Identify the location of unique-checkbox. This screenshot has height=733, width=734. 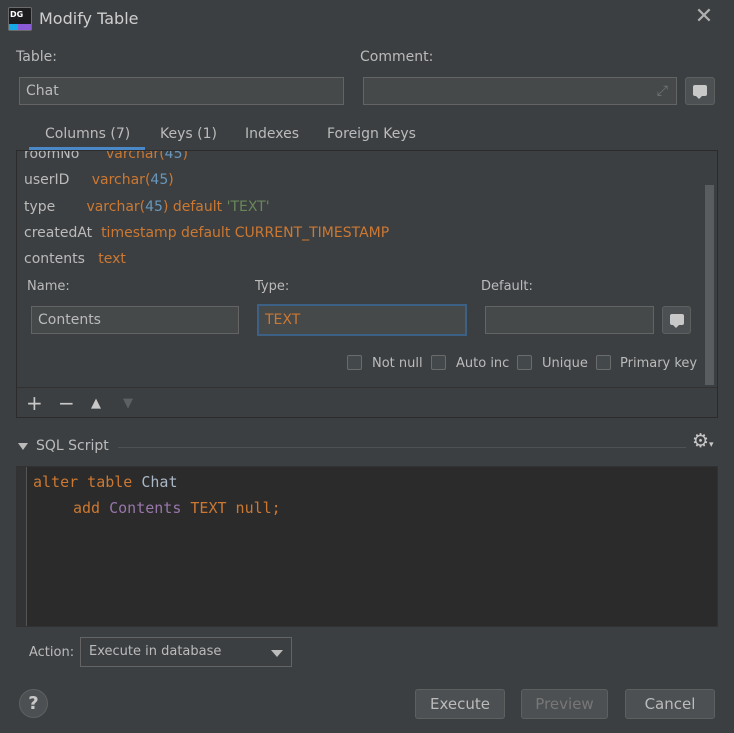
(524, 362).